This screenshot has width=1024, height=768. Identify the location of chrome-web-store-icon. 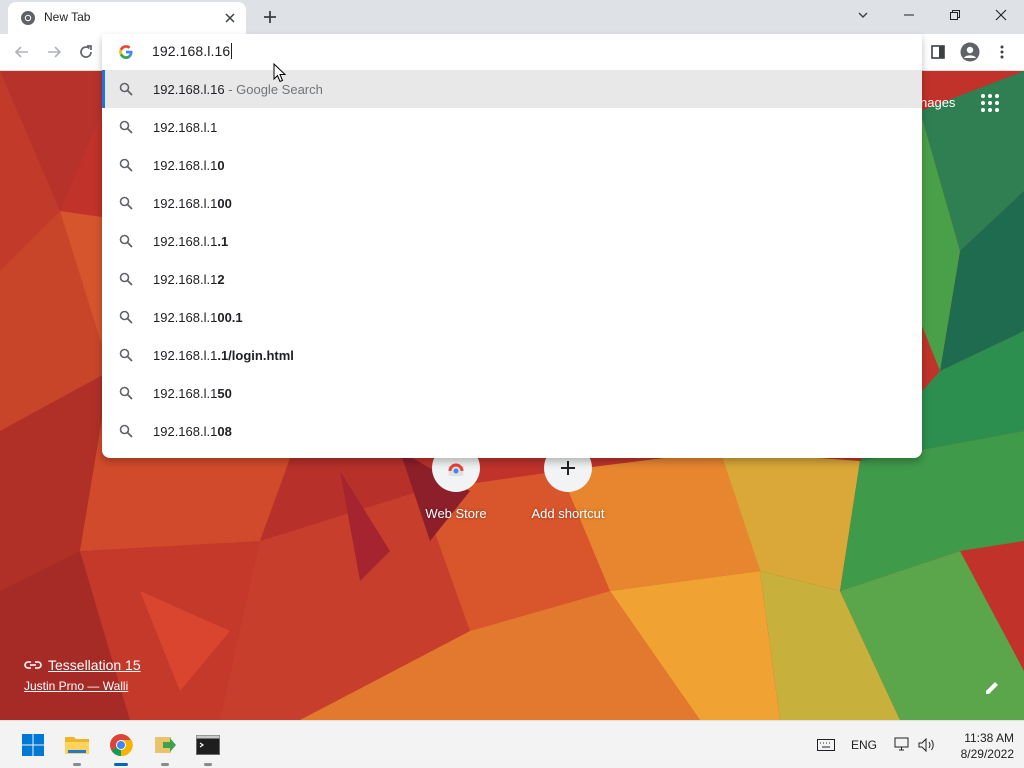
(456, 469).